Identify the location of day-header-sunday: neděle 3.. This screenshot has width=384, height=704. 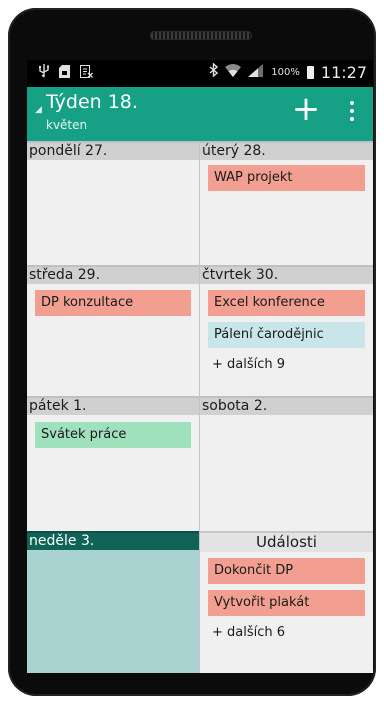
(113, 540).